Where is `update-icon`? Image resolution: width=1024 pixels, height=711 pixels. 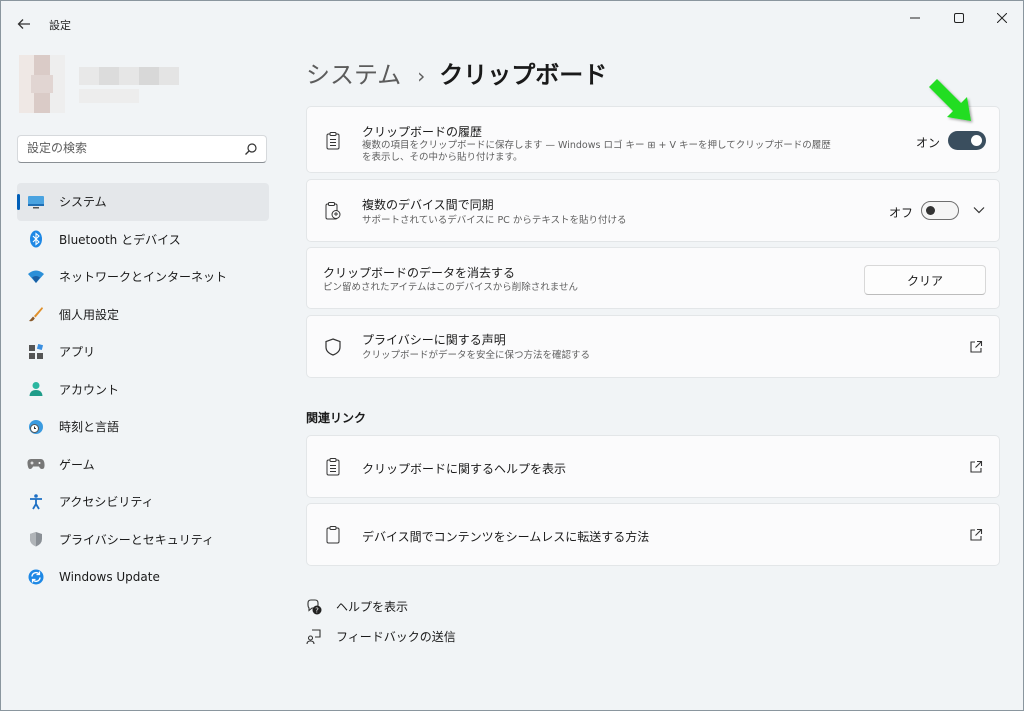 update-icon is located at coordinates (36, 577).